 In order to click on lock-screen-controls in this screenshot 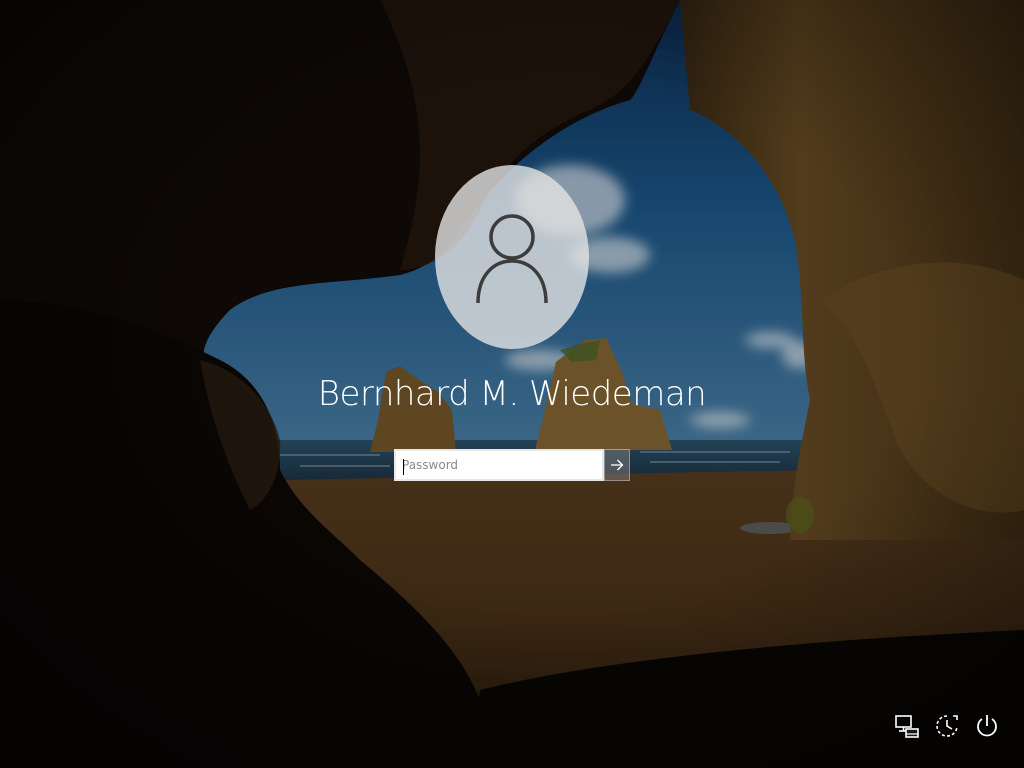, I will do `click(947, 726)`.